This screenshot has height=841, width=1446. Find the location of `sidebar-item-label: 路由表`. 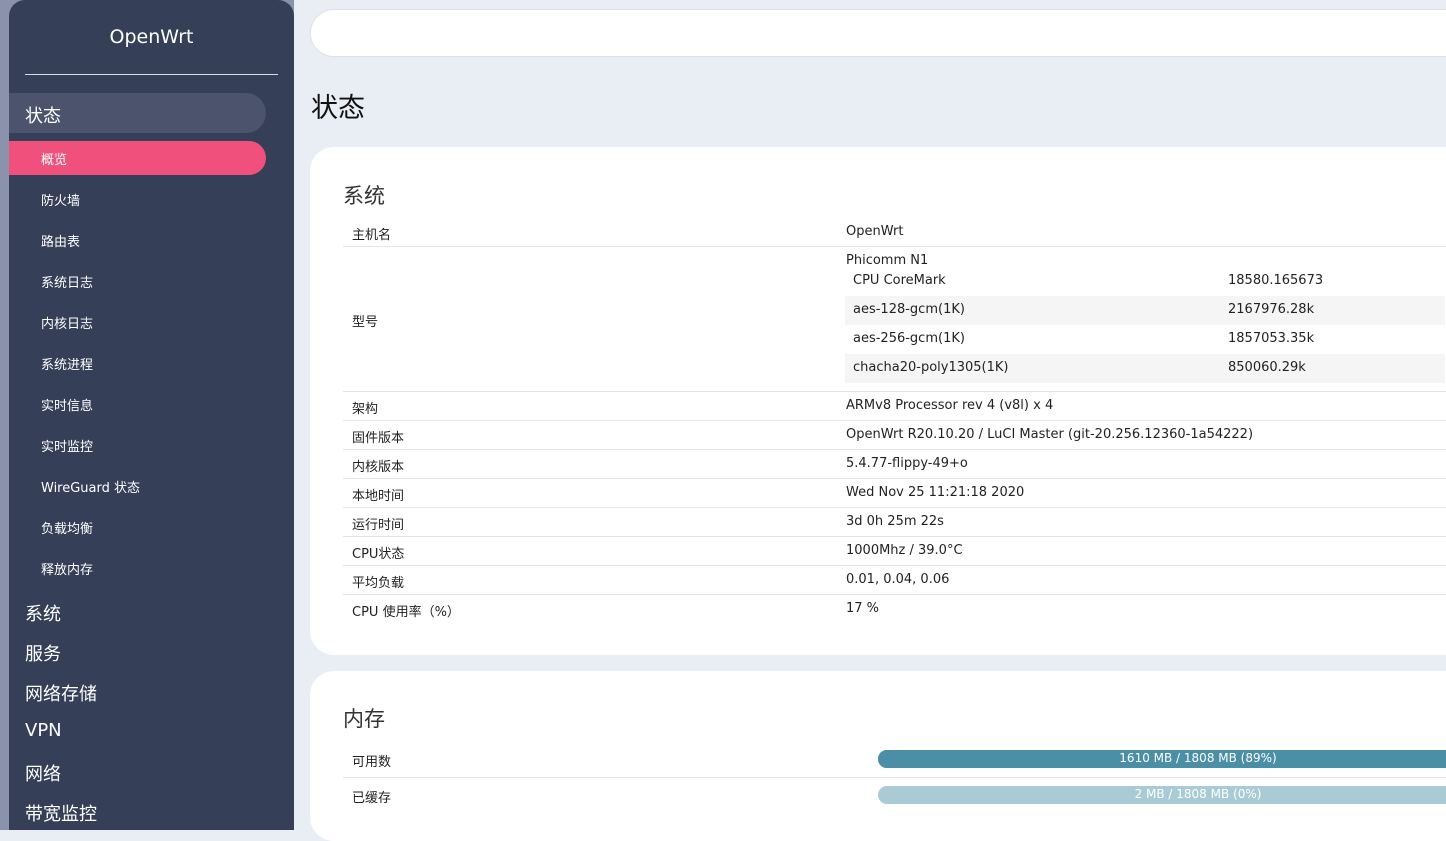

sidebar-item-label: 路由表 is located at coordinates (61, 242).